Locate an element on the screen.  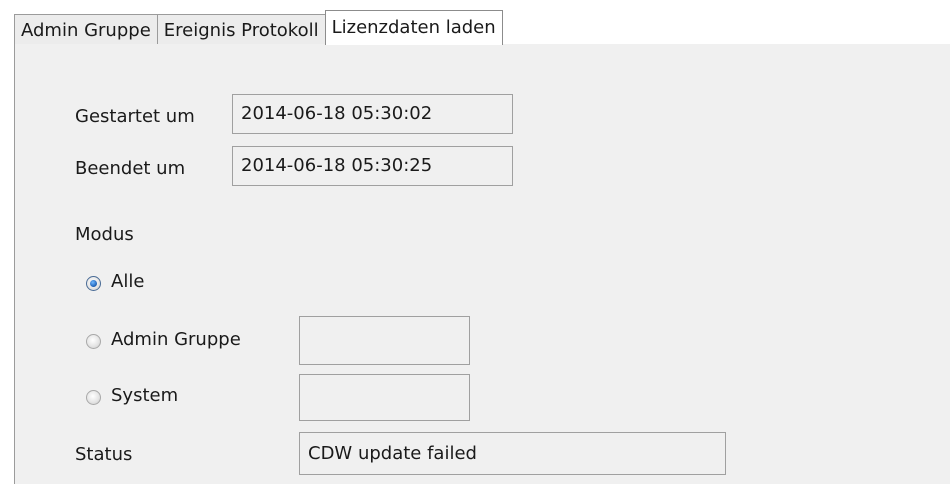
radio-system-label: System is located at coordinates (144, 395).